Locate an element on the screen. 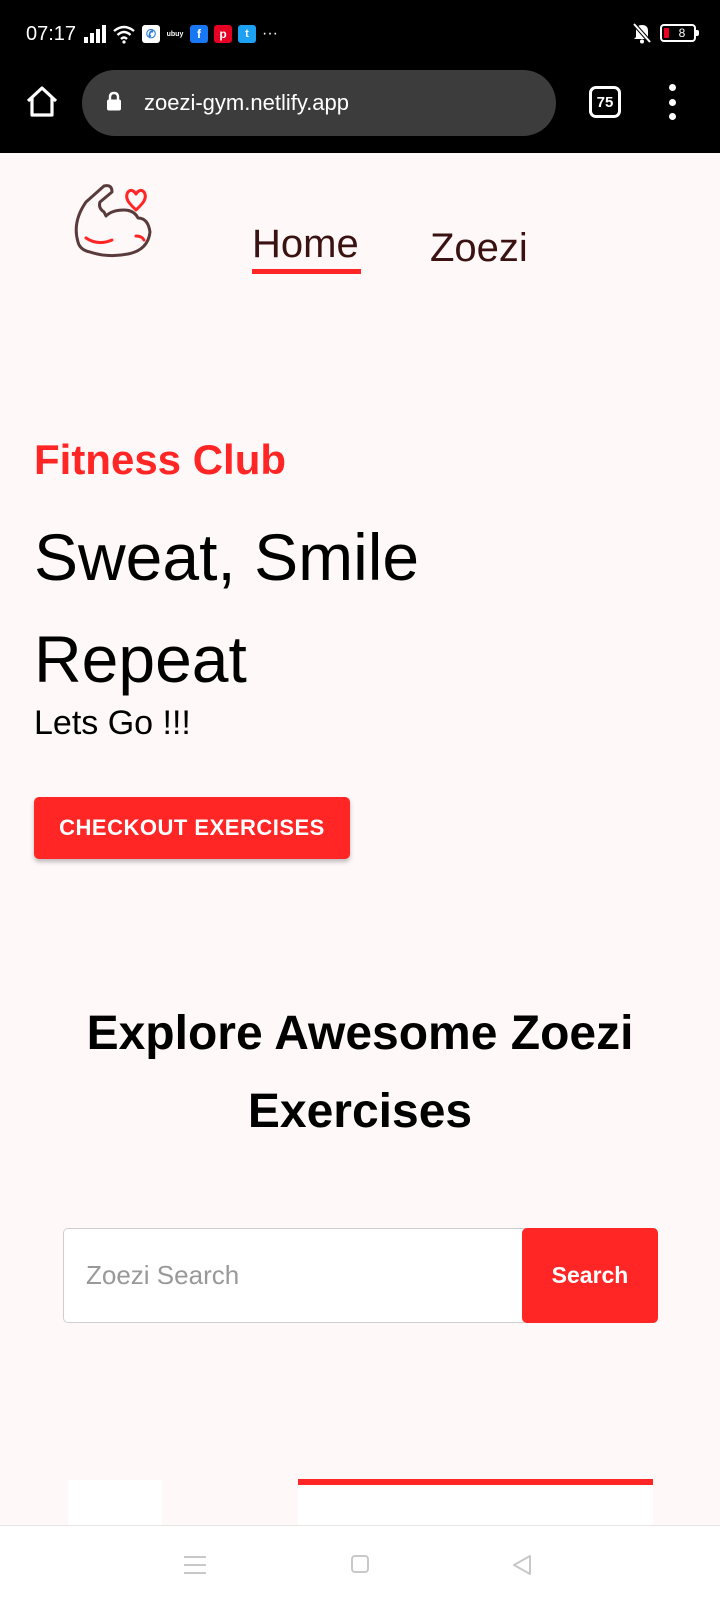  twitter-app-icon: t is located at coordinates (247, 34).